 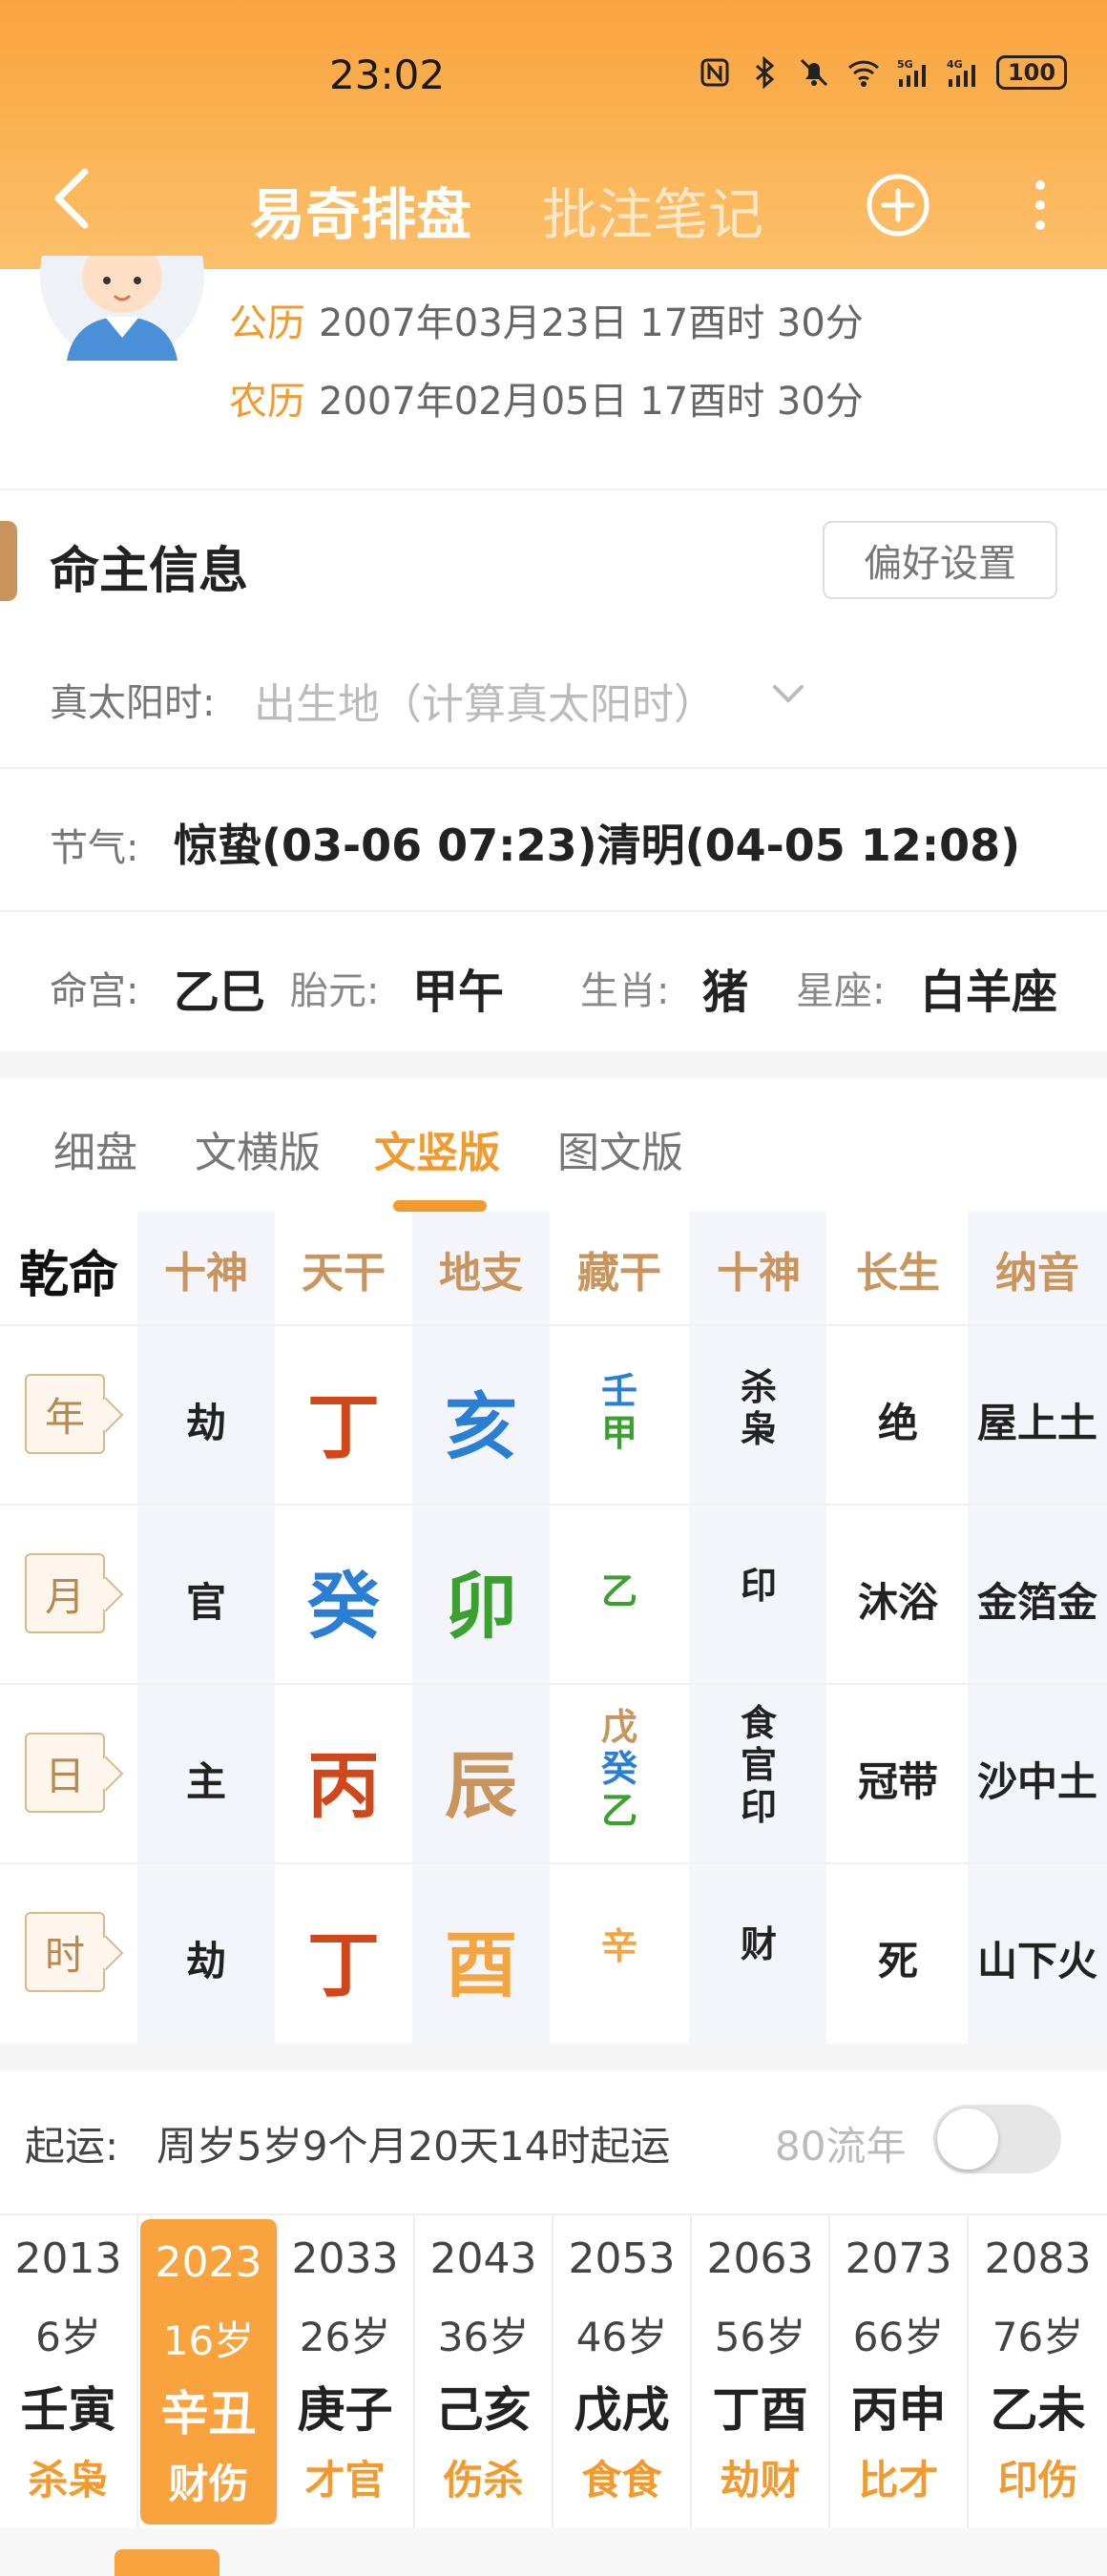 I want to click on dayun-item: 2063 56岁 丁酉 劫财, so click(x=761, y=2372).